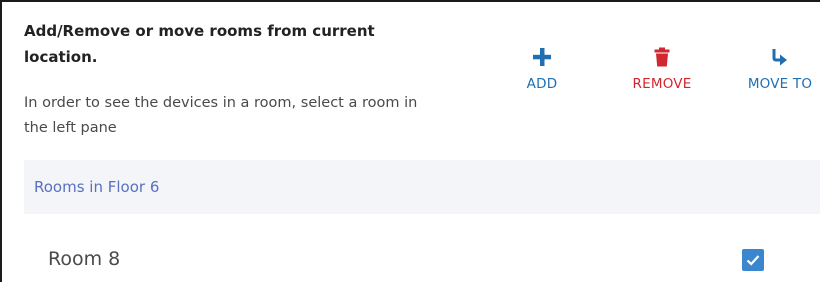 This screenshot has height=284, width=820. I want to click on add-button: ADD, so click(542, 67).